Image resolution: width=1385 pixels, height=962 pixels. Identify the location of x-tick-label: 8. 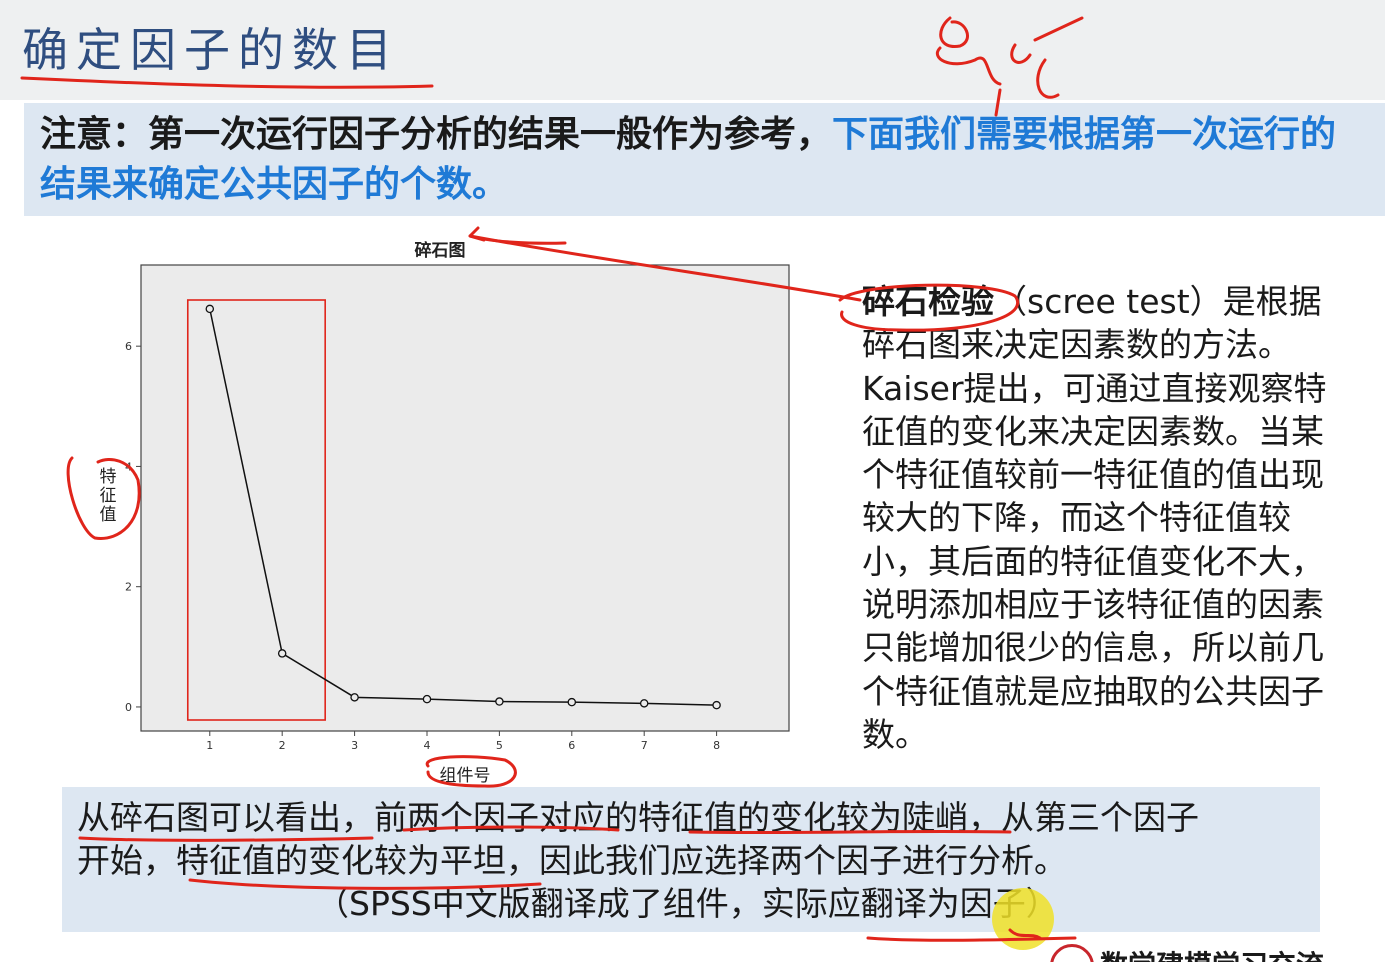
(716, 745).